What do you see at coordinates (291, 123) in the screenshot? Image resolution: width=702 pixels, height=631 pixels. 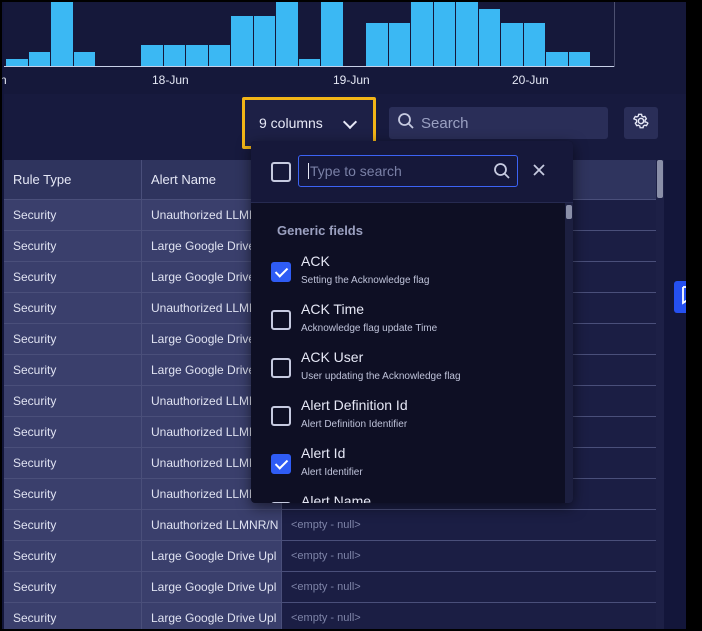 I see `columns-label: 9 columns` at bounding box center [291, 123].